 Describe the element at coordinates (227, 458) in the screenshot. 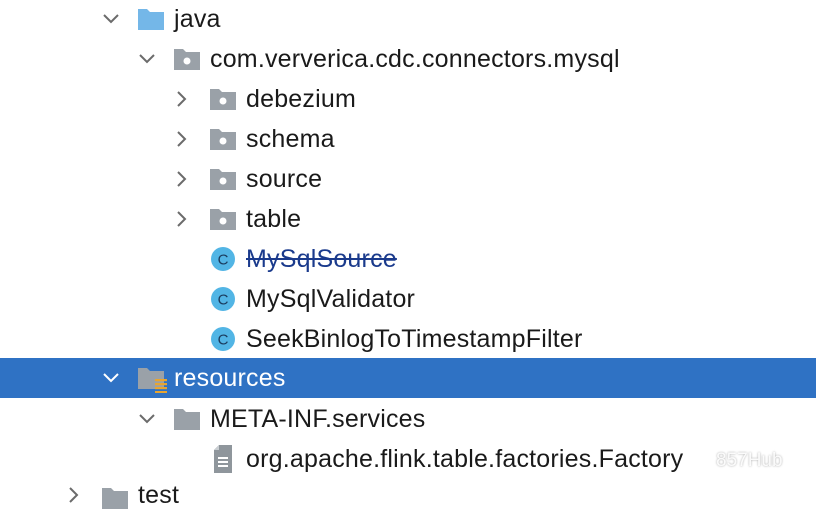

I see `text-file-icon` at that location.